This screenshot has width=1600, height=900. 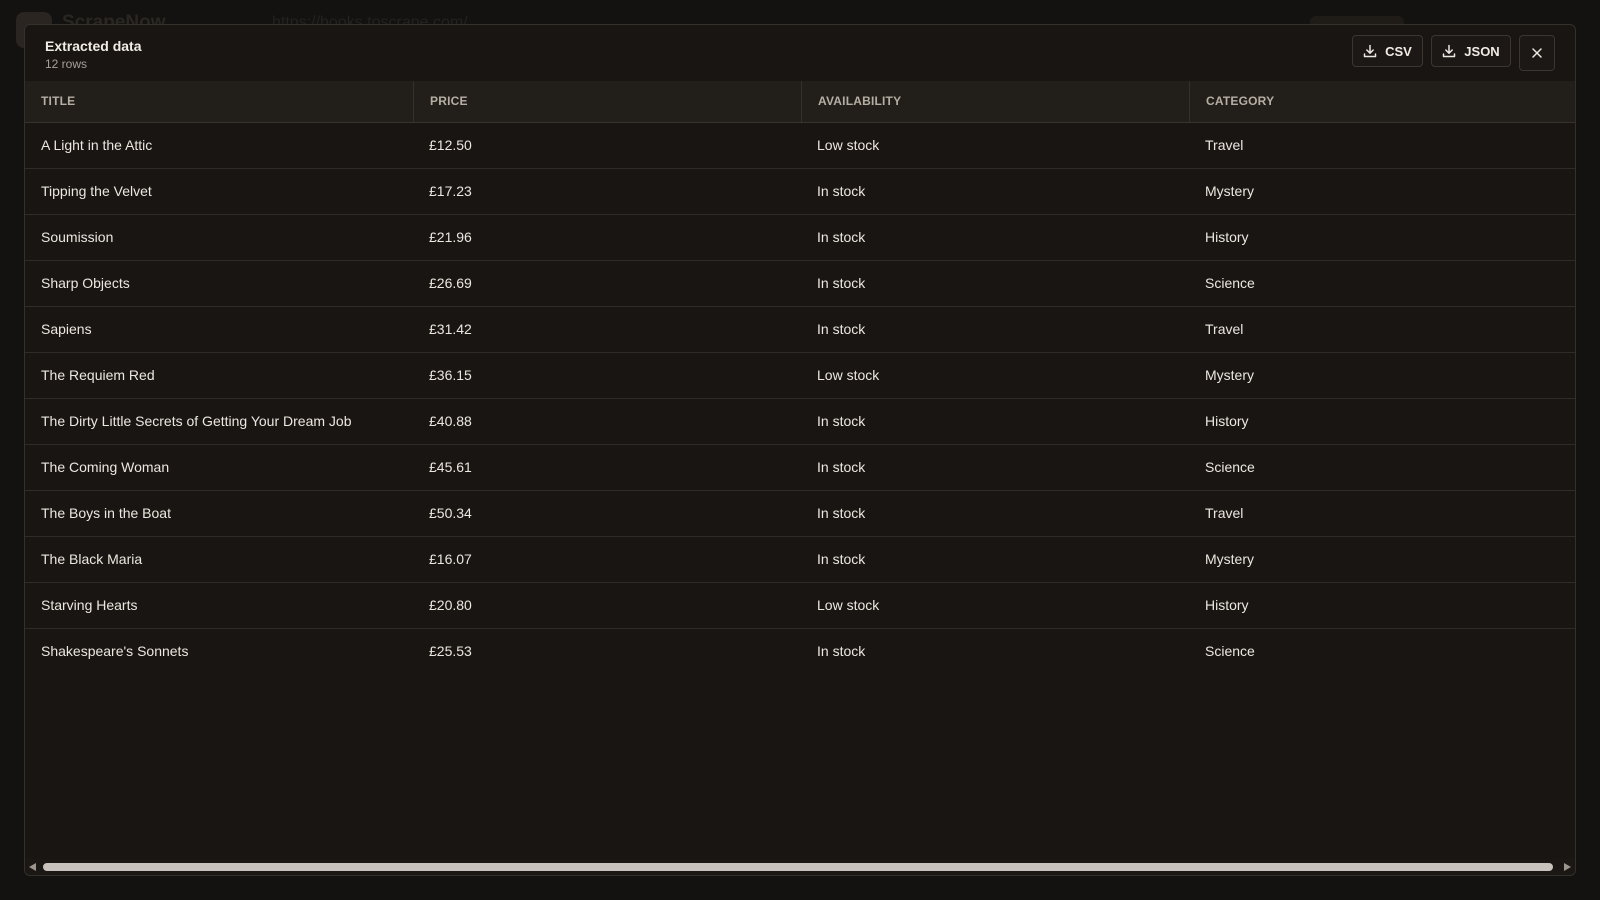 What do you see at coordinates (607, 101) in the screenshot?
I see `column-header-price: PRICE` at bounding box center [607, 101].